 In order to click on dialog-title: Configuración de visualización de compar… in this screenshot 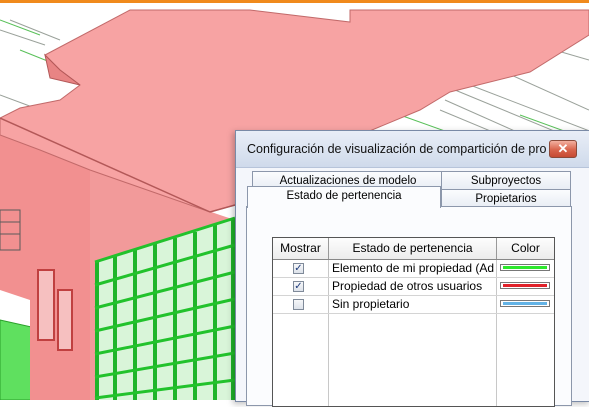, I will do `click(397, 149)`.